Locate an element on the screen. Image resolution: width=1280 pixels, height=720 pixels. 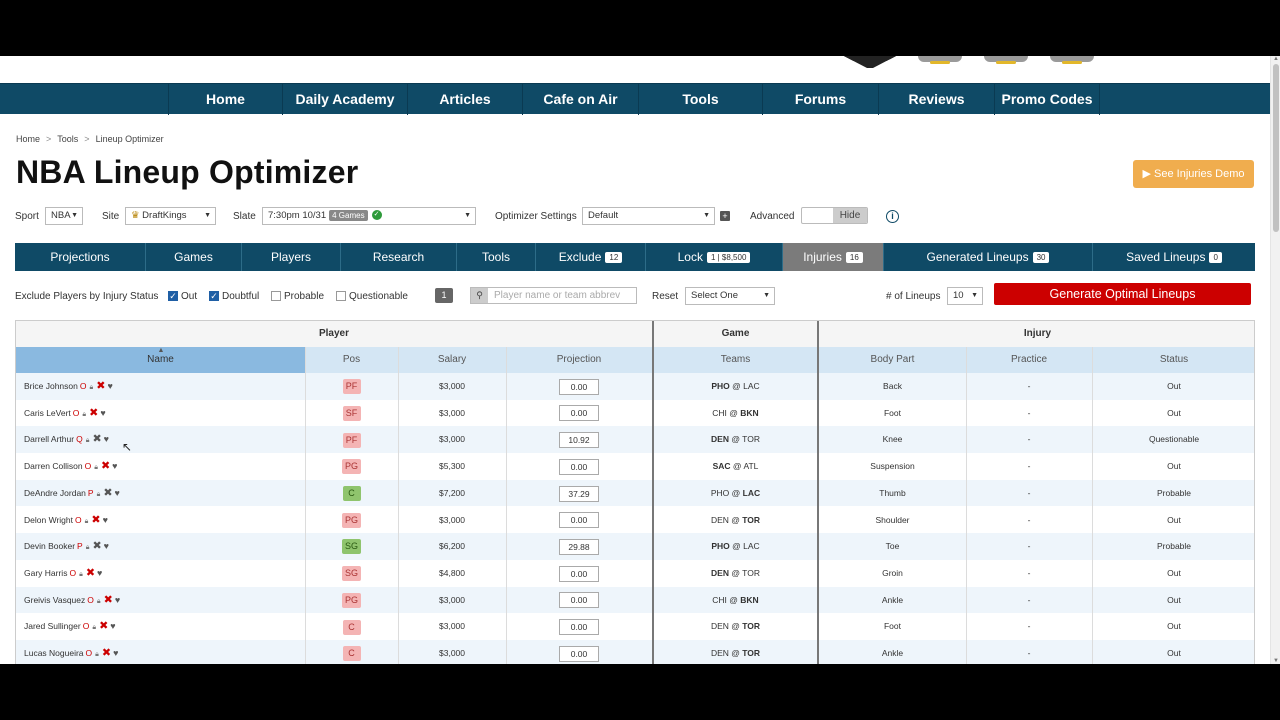
doubtful-checkbox: ✓ is located at coordinates (214, 296).